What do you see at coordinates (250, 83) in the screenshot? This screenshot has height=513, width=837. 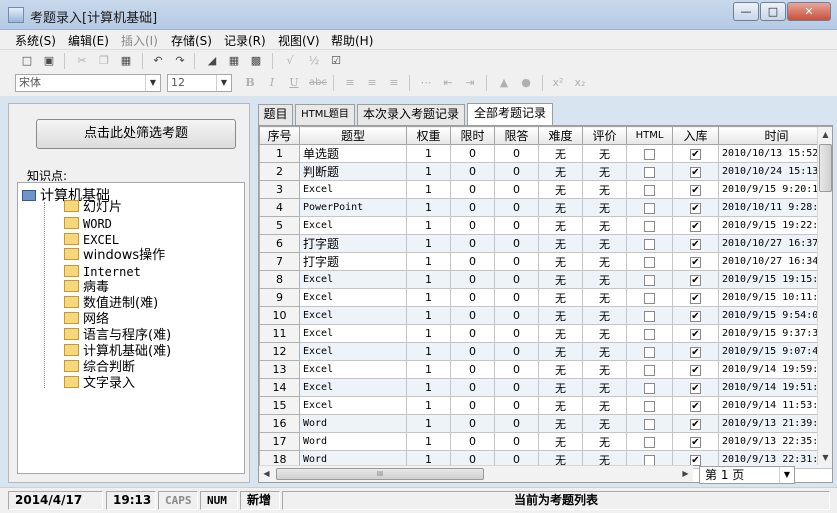 I see `bold-button: B` at bounding box center [250, 83].